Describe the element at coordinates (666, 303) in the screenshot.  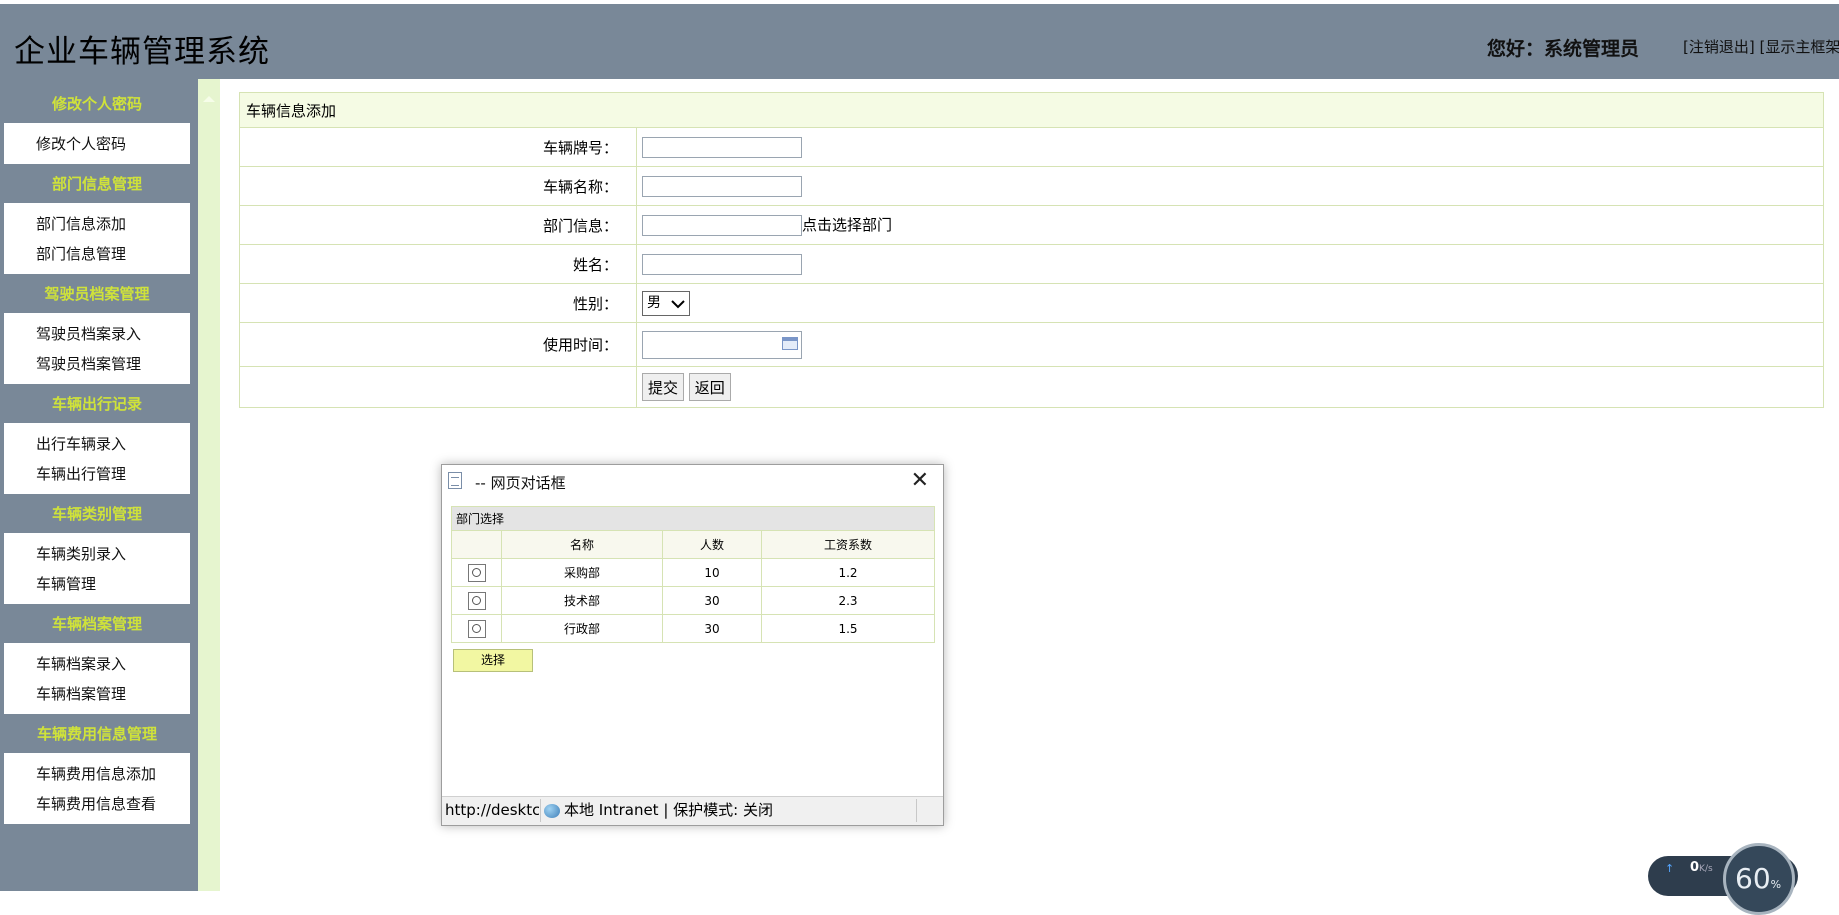
I see `gender-select: 男` at that location.